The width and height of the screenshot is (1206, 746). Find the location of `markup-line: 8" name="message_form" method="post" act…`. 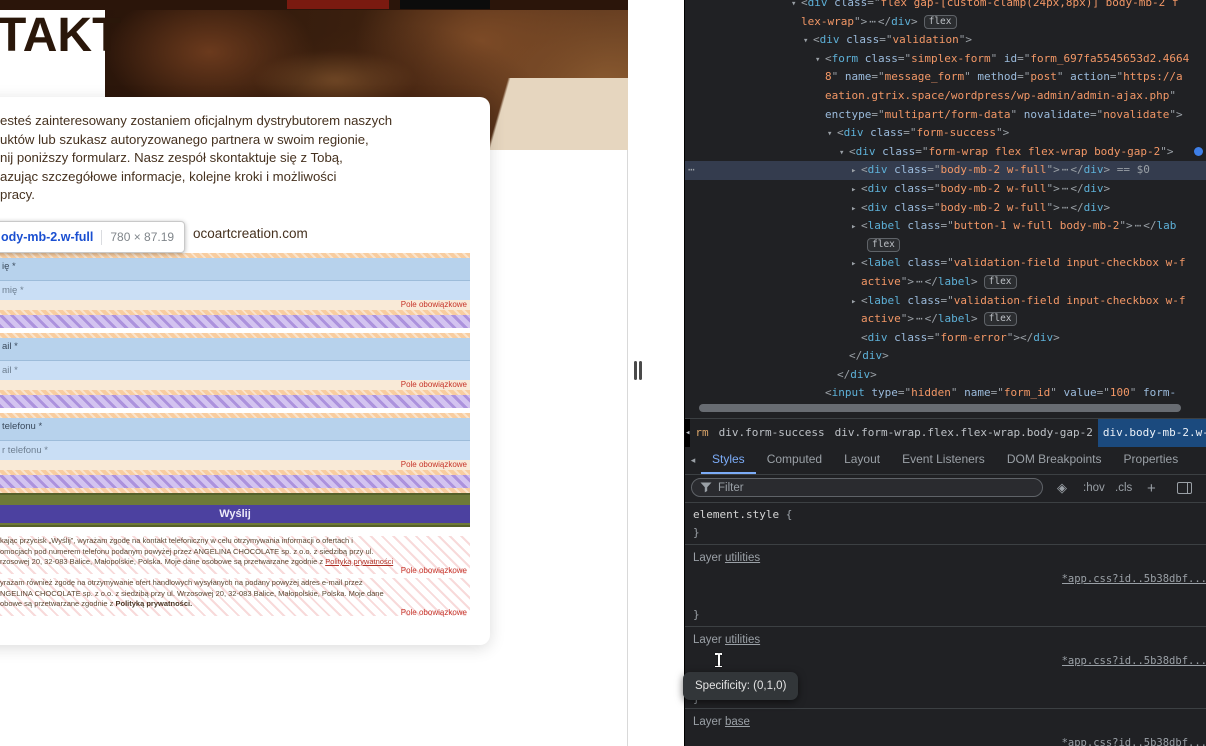

markup-line: 8" name="message_form" method="post" act… is located at coordinates (945, 77).